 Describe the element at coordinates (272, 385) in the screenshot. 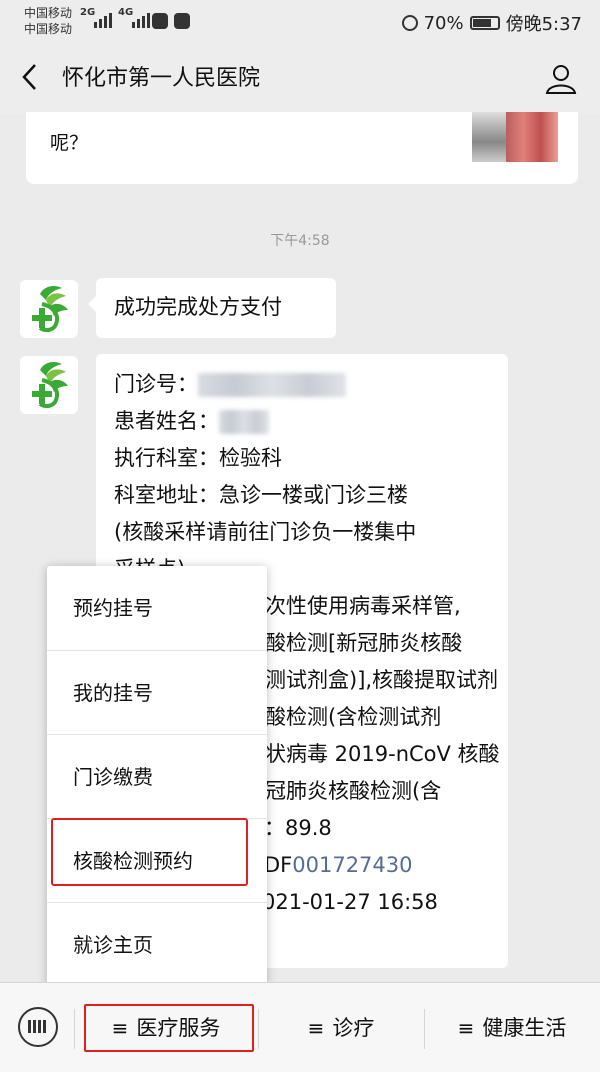

I see `redacted-clinic-number` at that location.